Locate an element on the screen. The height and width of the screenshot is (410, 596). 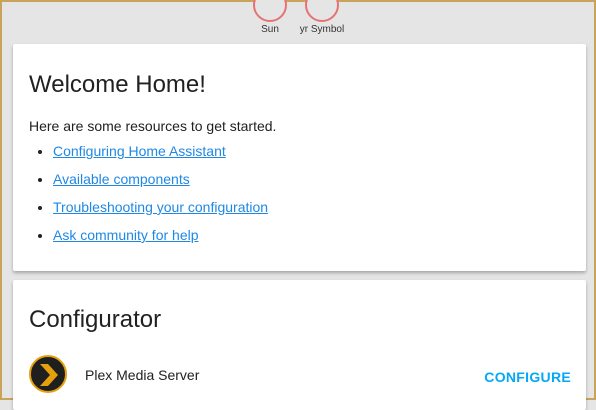
list-item: Ask community for help is located at coordinates (160, 235).